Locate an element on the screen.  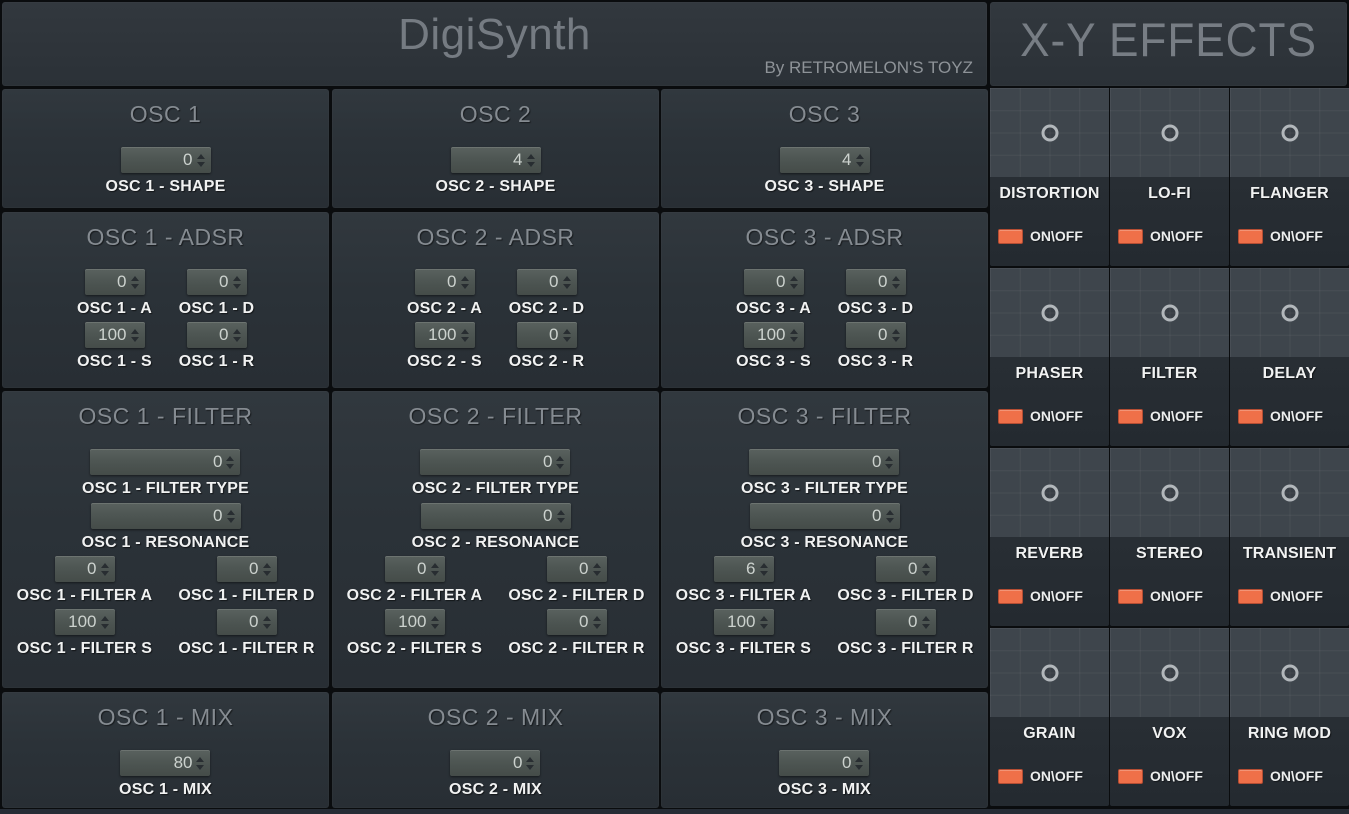
xy-pad-delay is located at coordinates (1289, 312).